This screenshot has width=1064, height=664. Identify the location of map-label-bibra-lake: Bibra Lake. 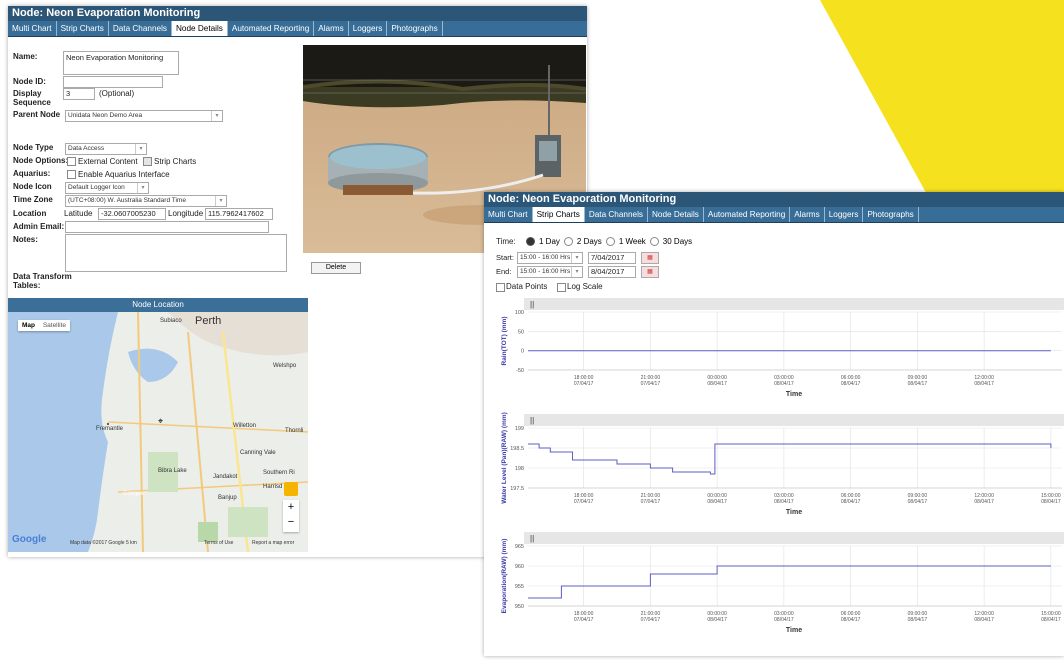
(172, 471).